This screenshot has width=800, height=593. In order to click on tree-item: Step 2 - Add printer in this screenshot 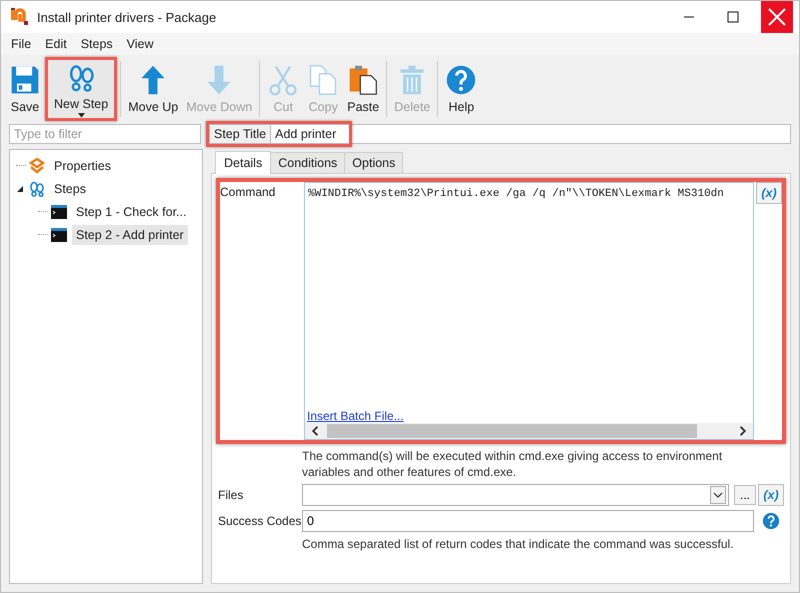, I will do `click(130, 234)`.